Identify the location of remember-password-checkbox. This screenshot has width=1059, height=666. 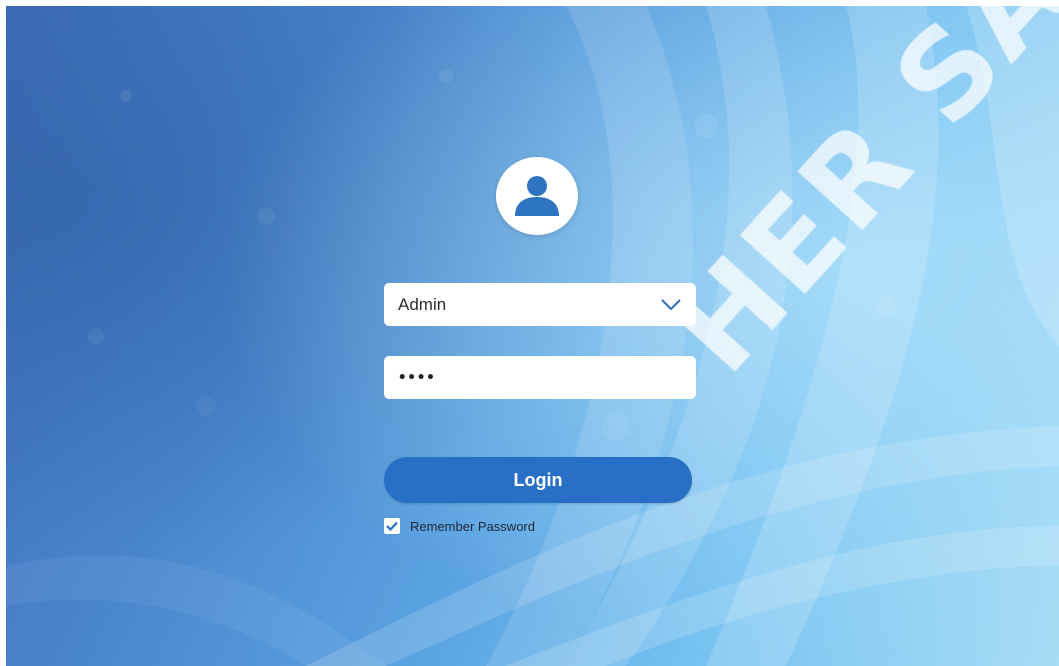
(392, 526).